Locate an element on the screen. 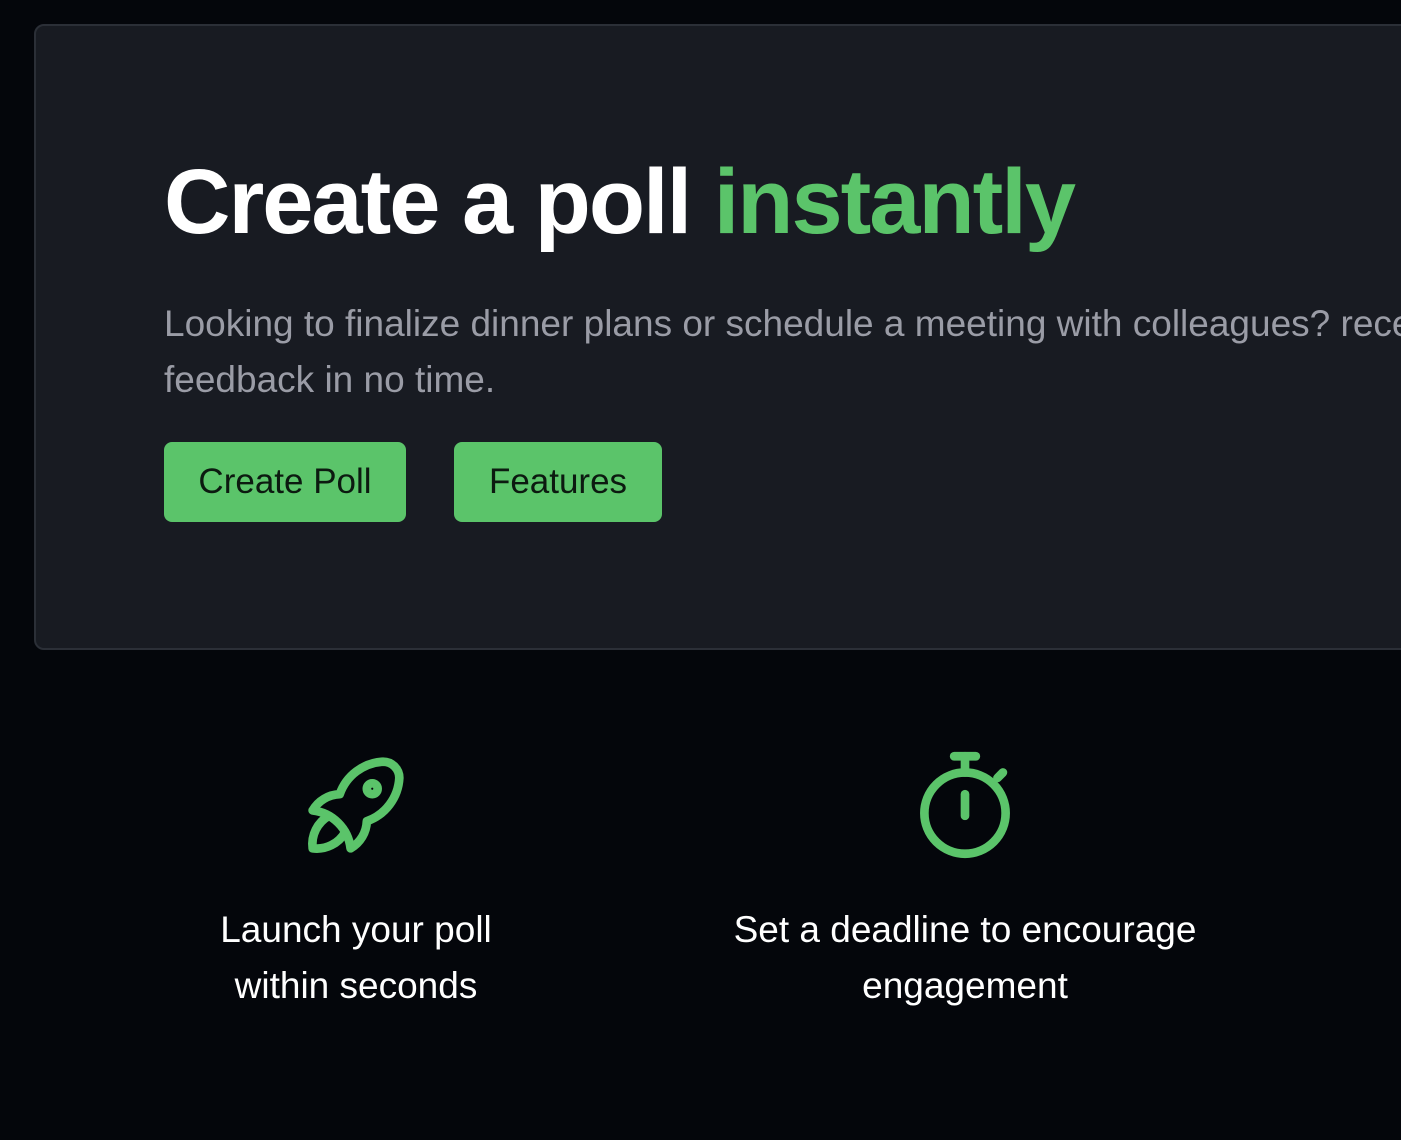  features-button: Features is located at coordinates (558, 482).